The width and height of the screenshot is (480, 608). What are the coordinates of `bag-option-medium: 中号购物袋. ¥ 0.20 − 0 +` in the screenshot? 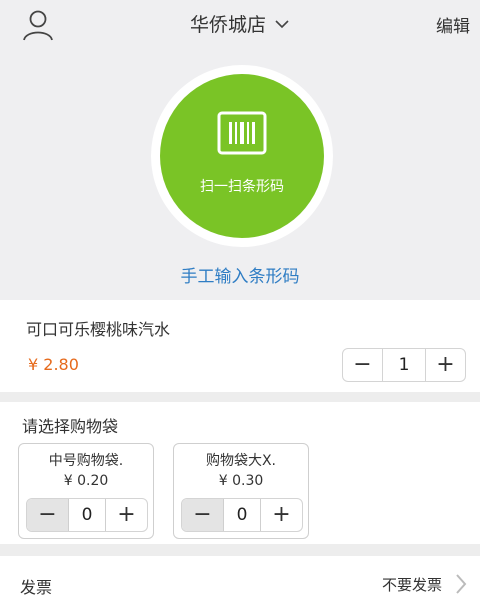 It's located at (86, 491).